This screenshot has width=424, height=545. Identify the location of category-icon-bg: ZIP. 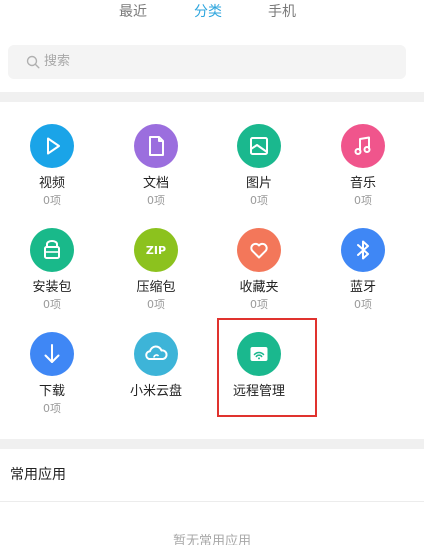
(156, 250).